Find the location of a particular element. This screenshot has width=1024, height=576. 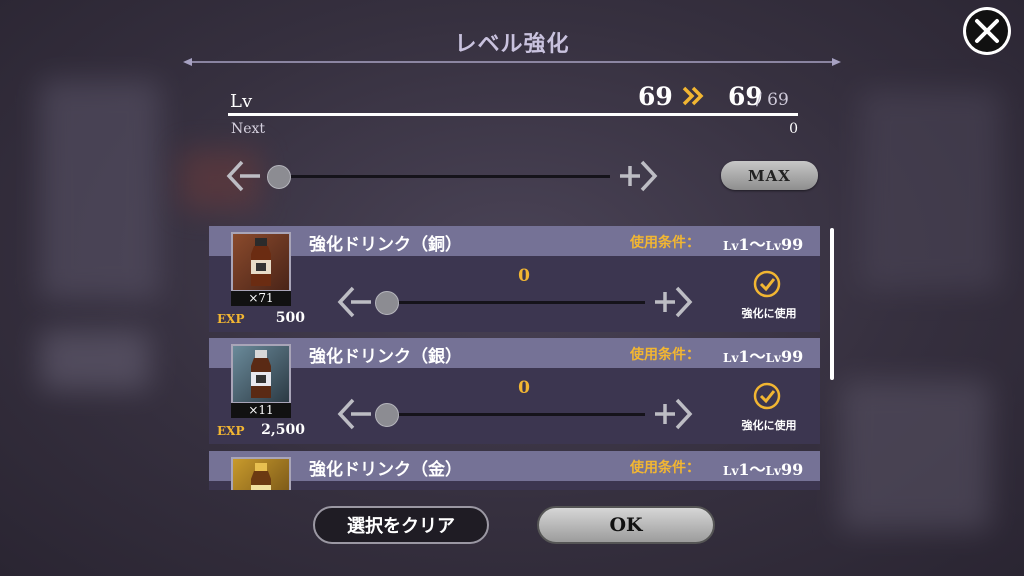

exp-value: 500 is located at coordinates (290, 318).